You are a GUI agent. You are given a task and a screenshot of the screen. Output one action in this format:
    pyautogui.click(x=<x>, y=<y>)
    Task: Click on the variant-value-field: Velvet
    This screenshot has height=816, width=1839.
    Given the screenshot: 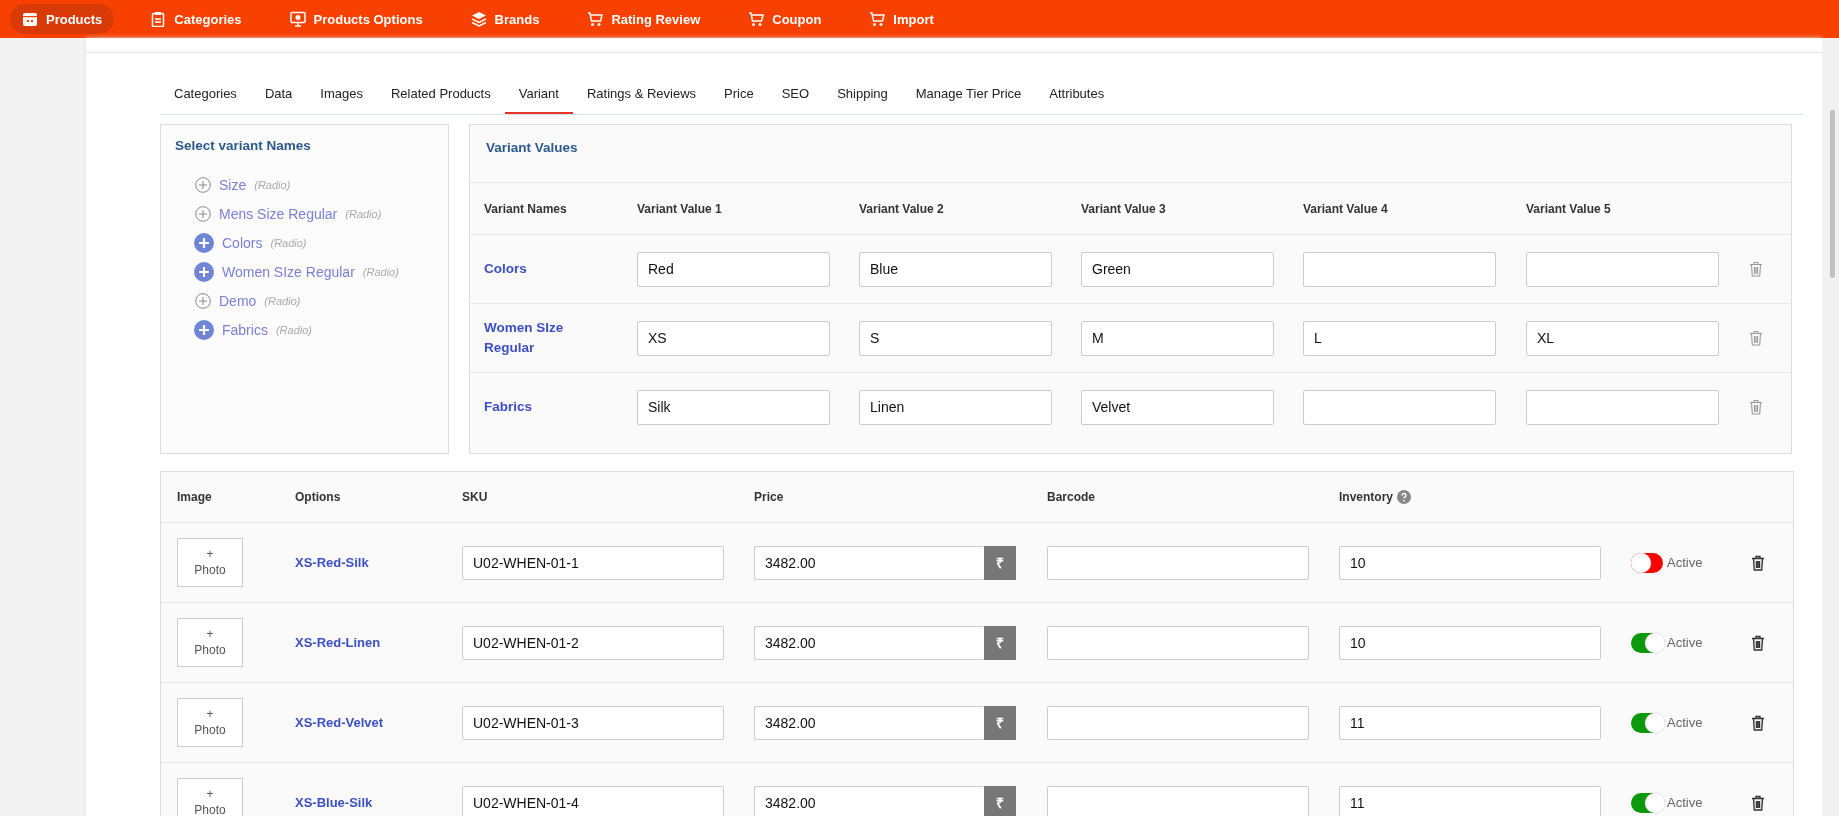 What is the action you would take?
    pyautogui.click(x=1177, y=407)
    